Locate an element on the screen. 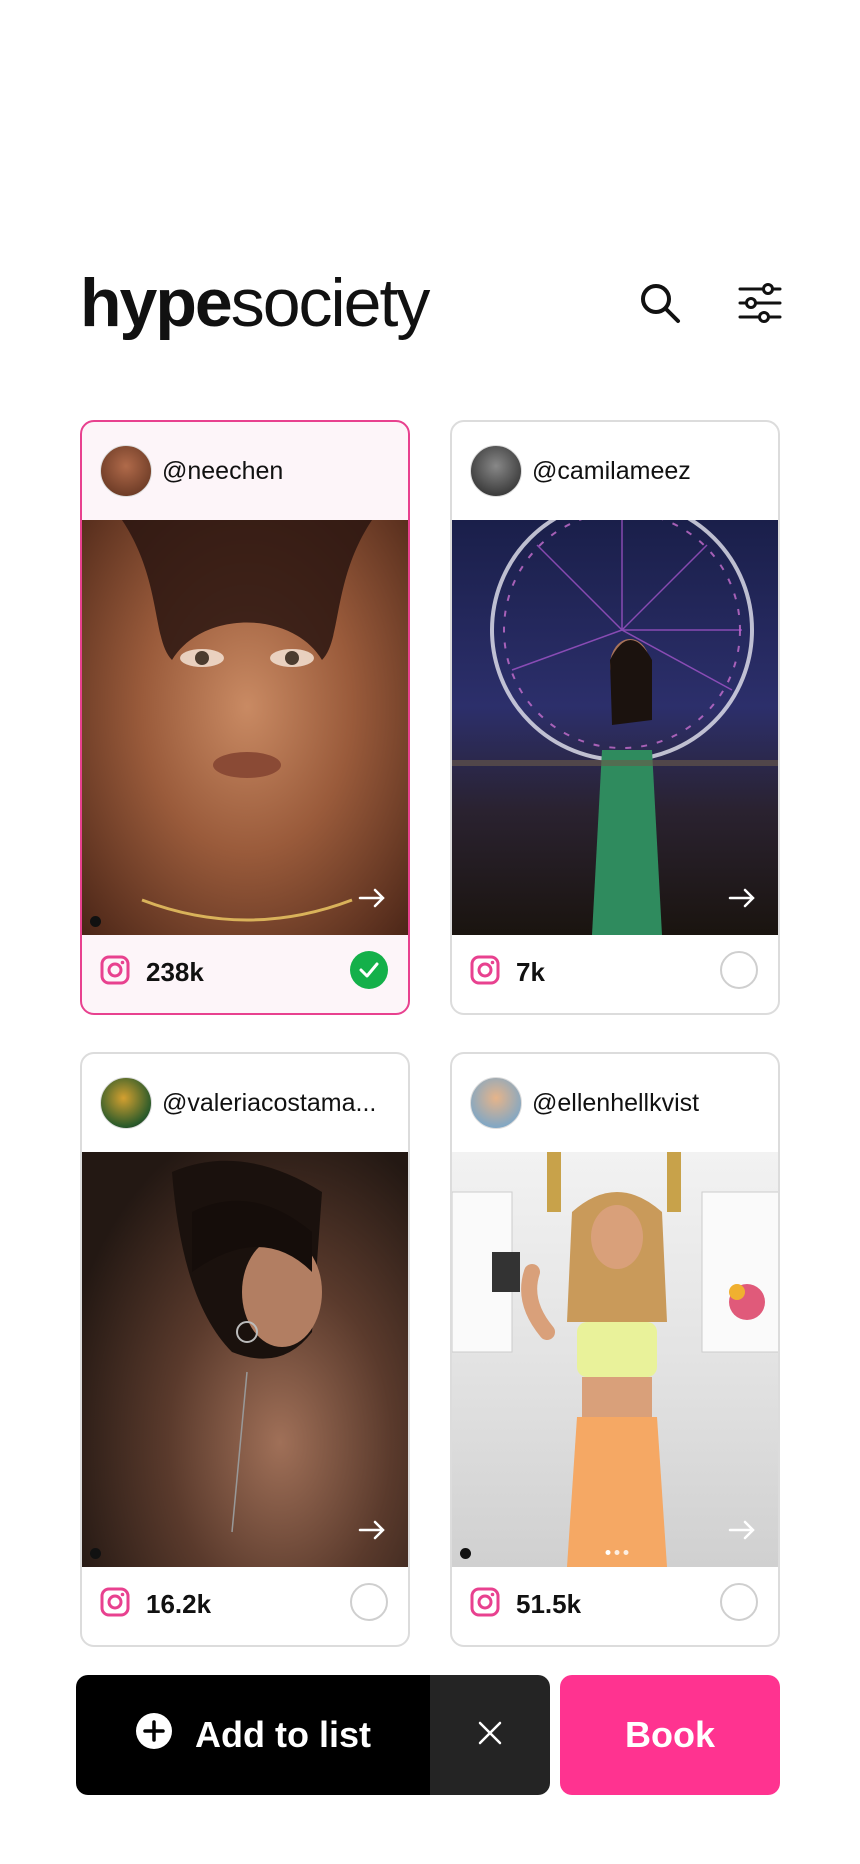  add-to-list-button: Add to list is located at coordinates (253, 1735).